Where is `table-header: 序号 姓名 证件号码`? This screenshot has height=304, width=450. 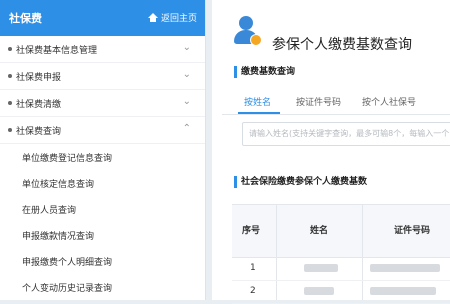 table-header: 序号 姓名 证件号码 is located at coordinates (341, 231).